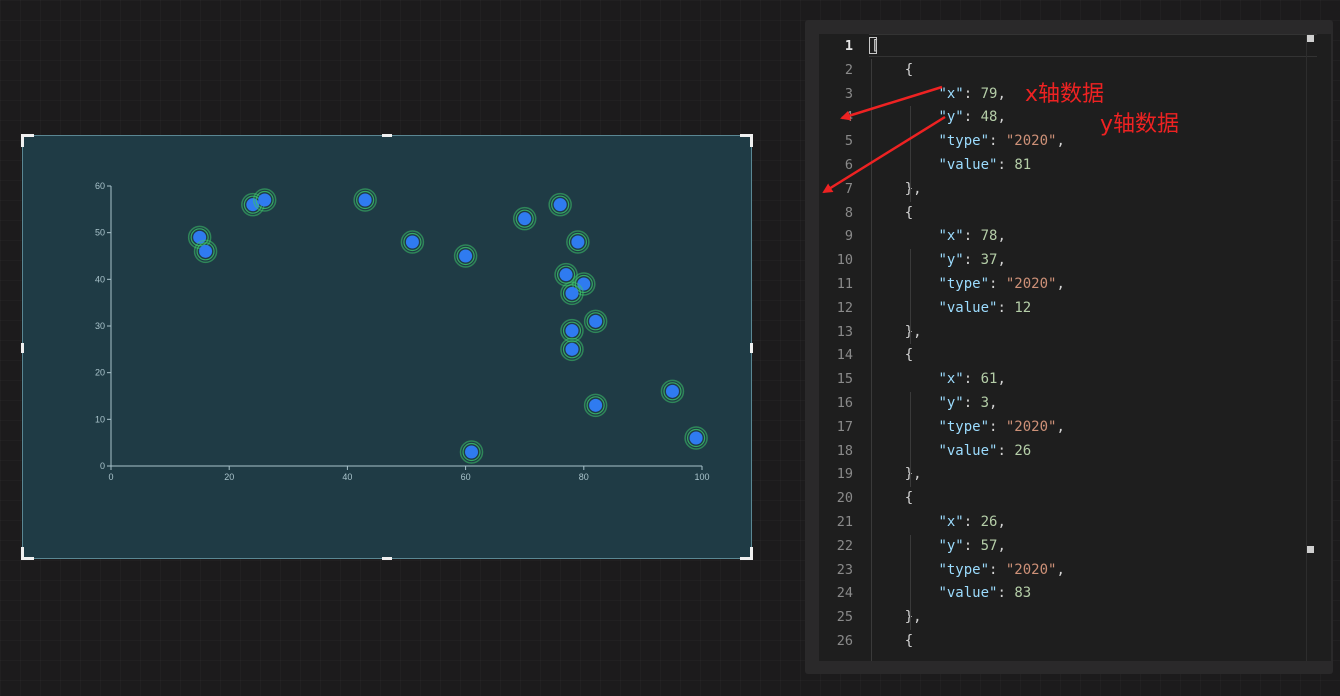  Describe the element at coordinates (989, 522) in the screenshot. I see `json-value: 26` at that location.